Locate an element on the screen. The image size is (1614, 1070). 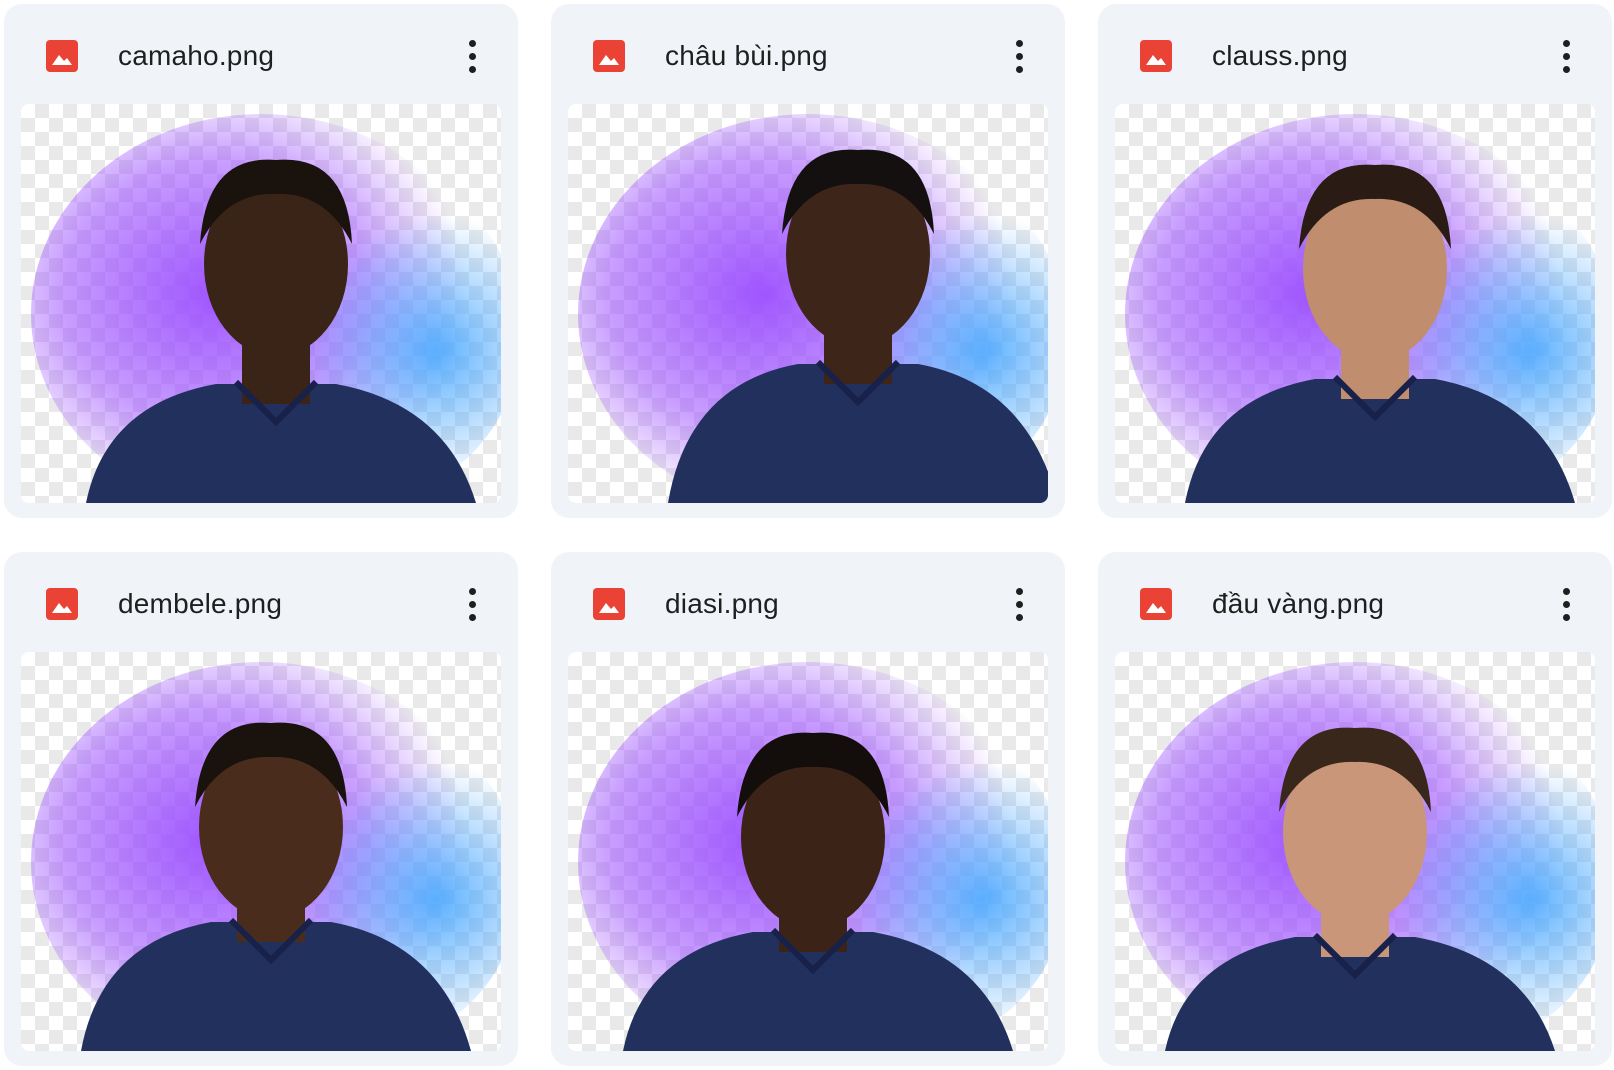
file-name: camaho.png is located at coordinates (196, 55).